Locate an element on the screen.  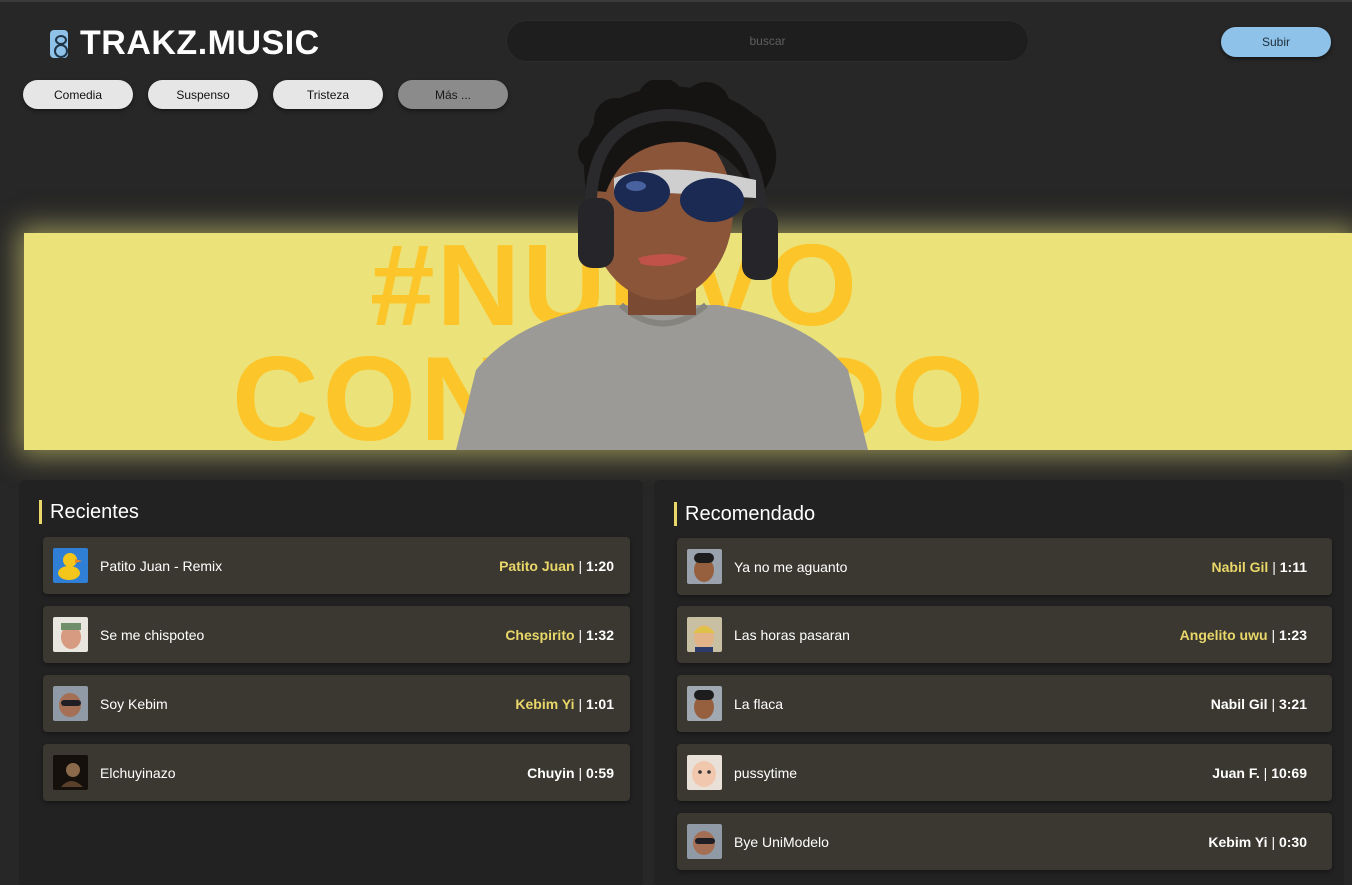
track-title: Se me chispoteo is located at coordinates (152, 634).